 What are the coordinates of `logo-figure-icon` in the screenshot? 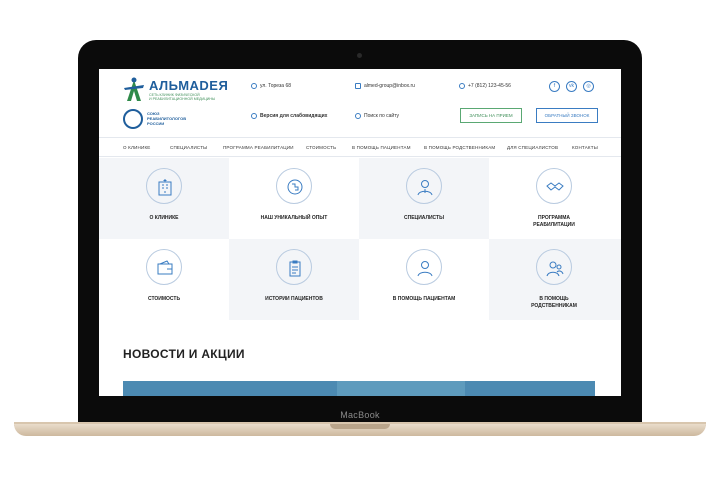 It's located at (134, 89).